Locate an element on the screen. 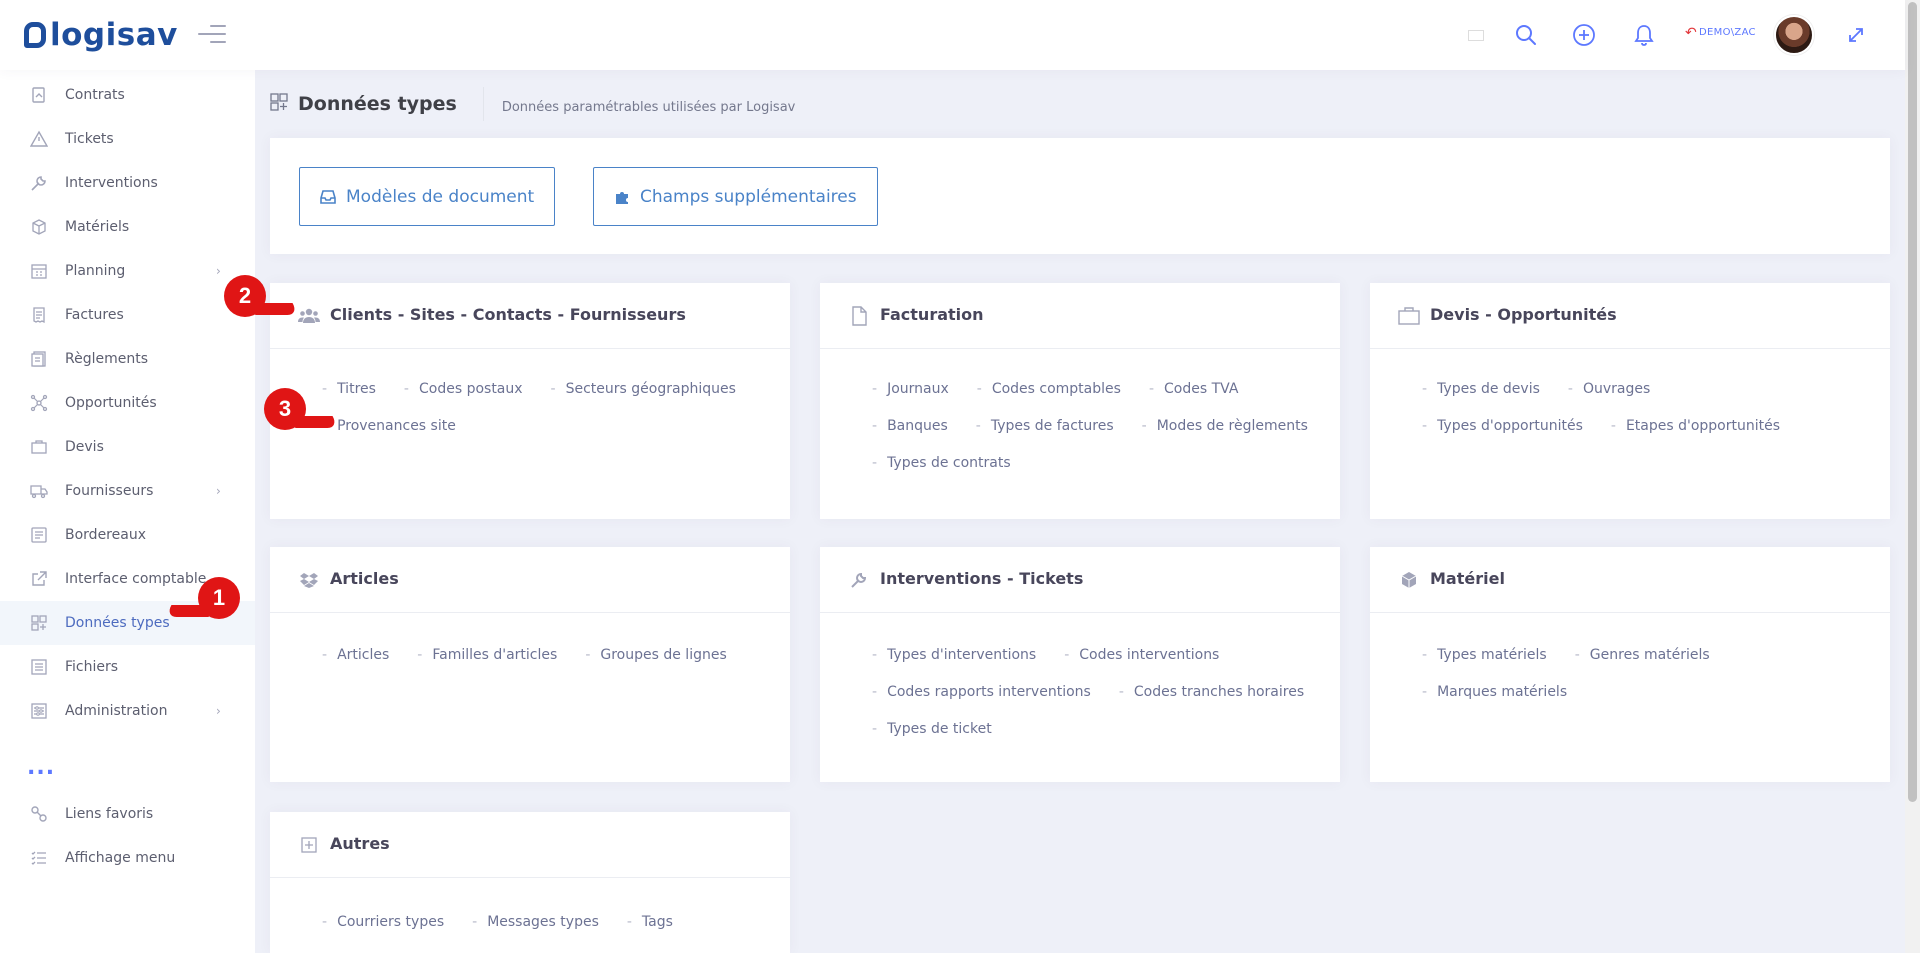 This screenshot has width=1920, height=953. card-title: Devis - Opportunités is located at coordinates (1523, 314).